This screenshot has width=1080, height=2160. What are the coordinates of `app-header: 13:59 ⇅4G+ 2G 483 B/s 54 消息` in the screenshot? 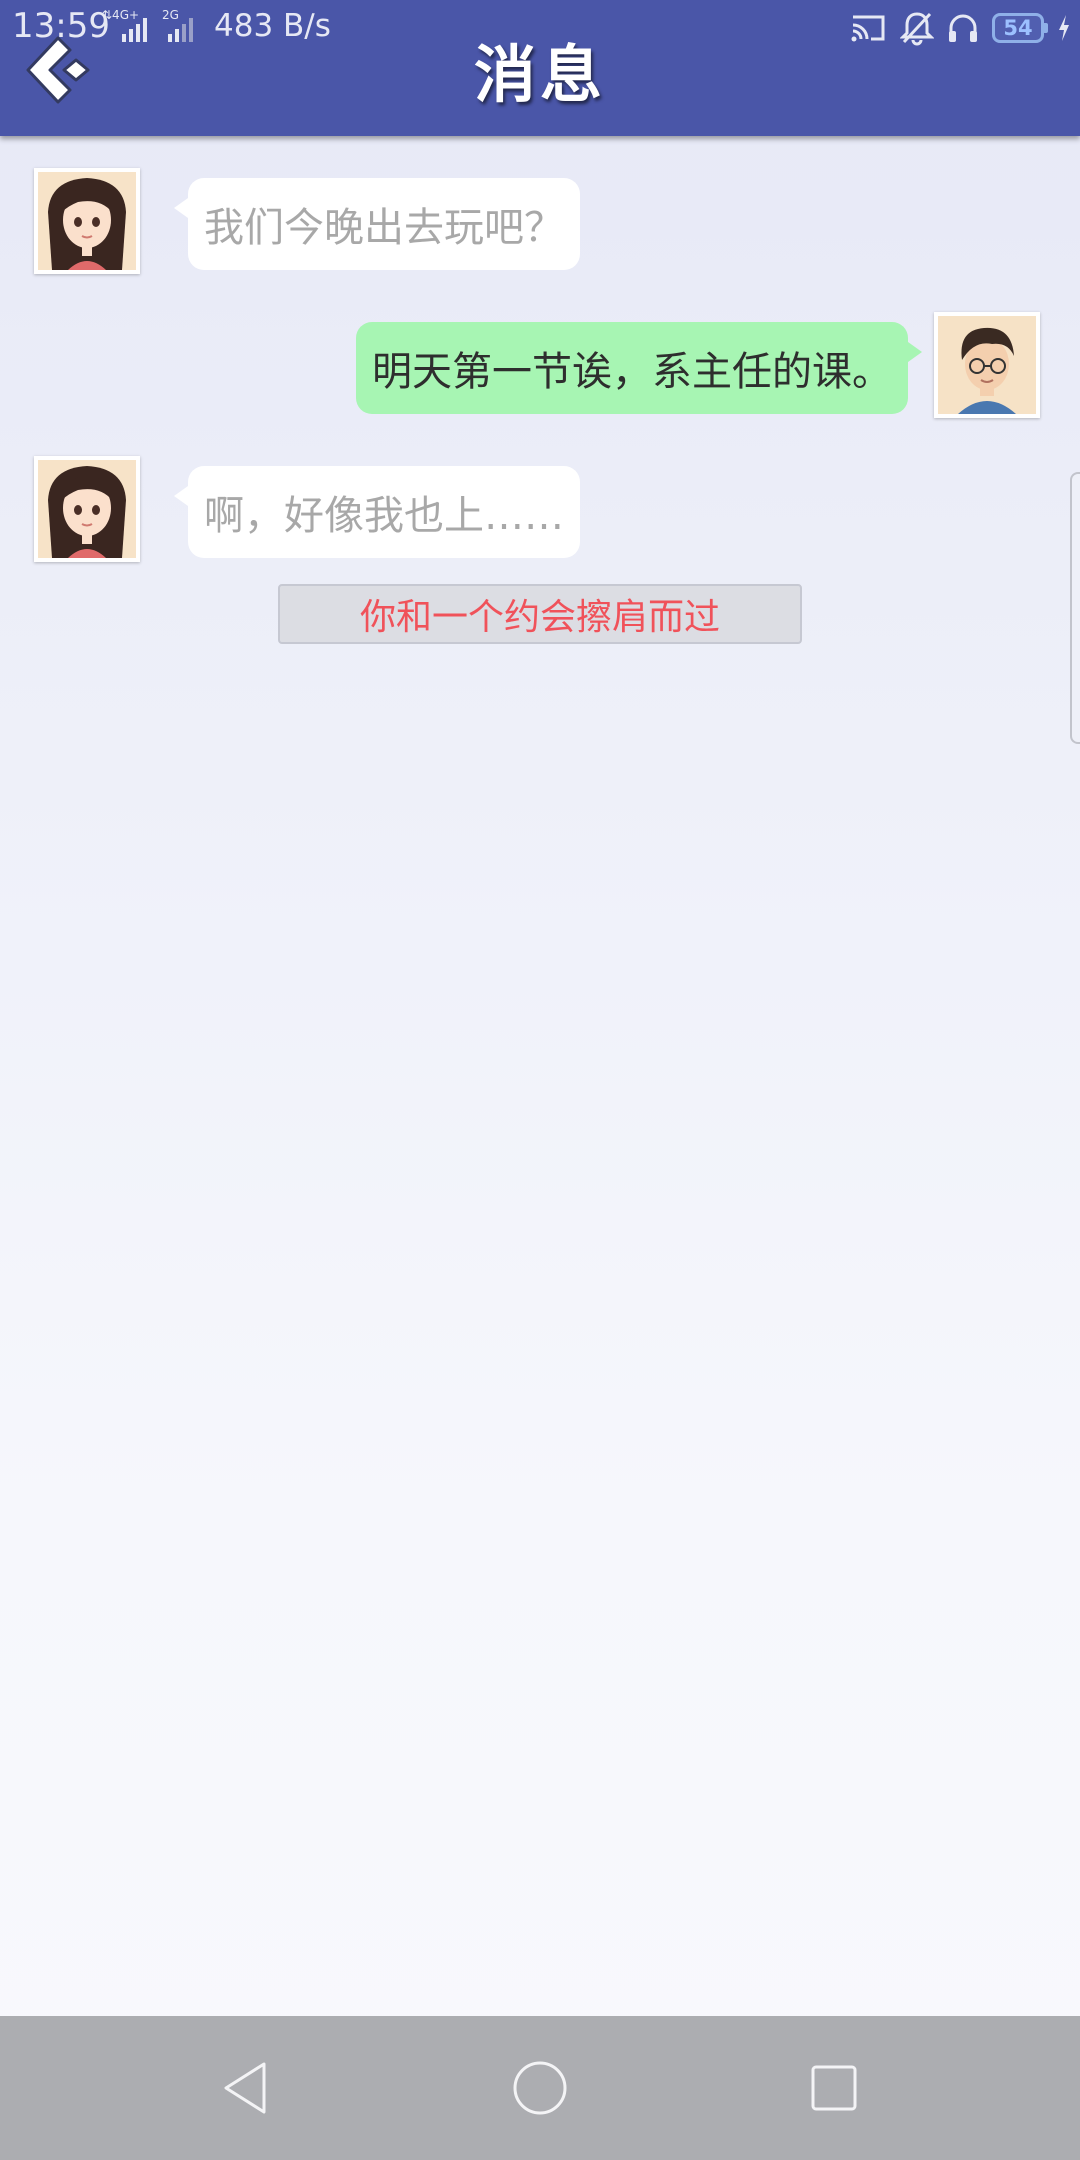 It's located at (540, 68).